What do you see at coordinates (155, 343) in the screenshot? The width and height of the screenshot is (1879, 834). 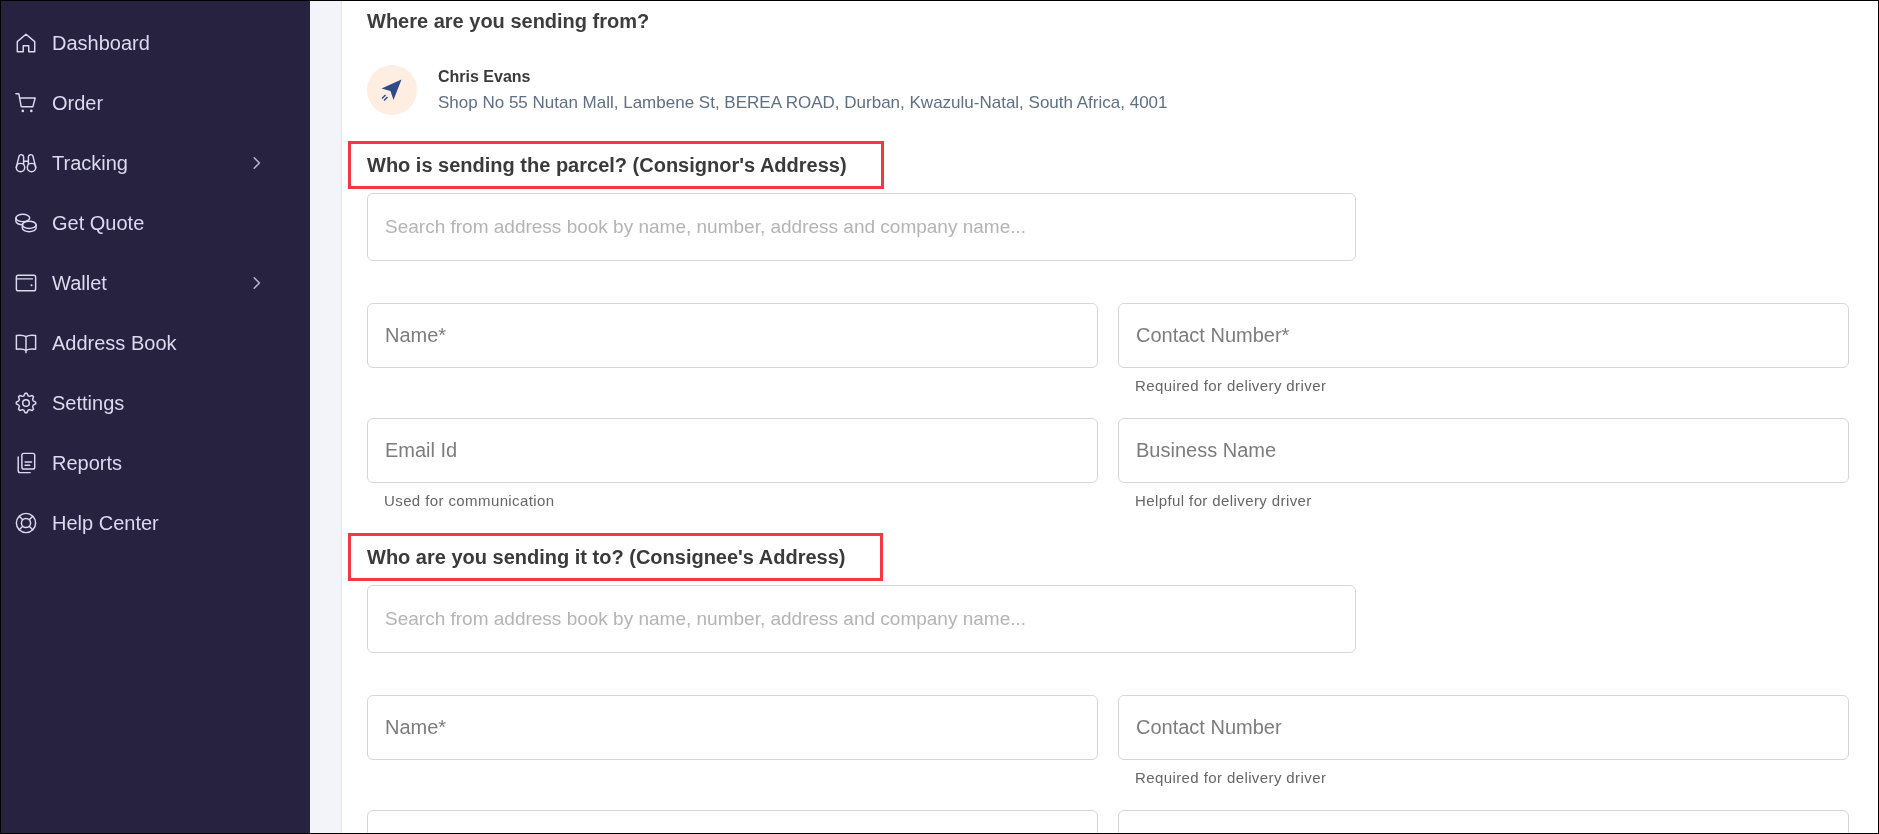 I see `sidebar-item: Address Book` at bounding box center [155, 343].